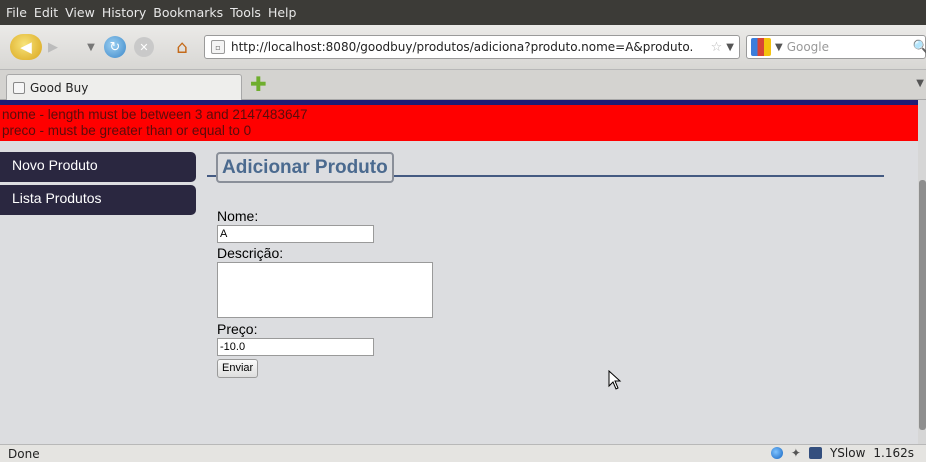 Image resolution: width=926 pixels, height=462 pixels. I want to click on product-form: Nome: A Descrição: Preço: -10.0 Enviar, so click(325, 293).